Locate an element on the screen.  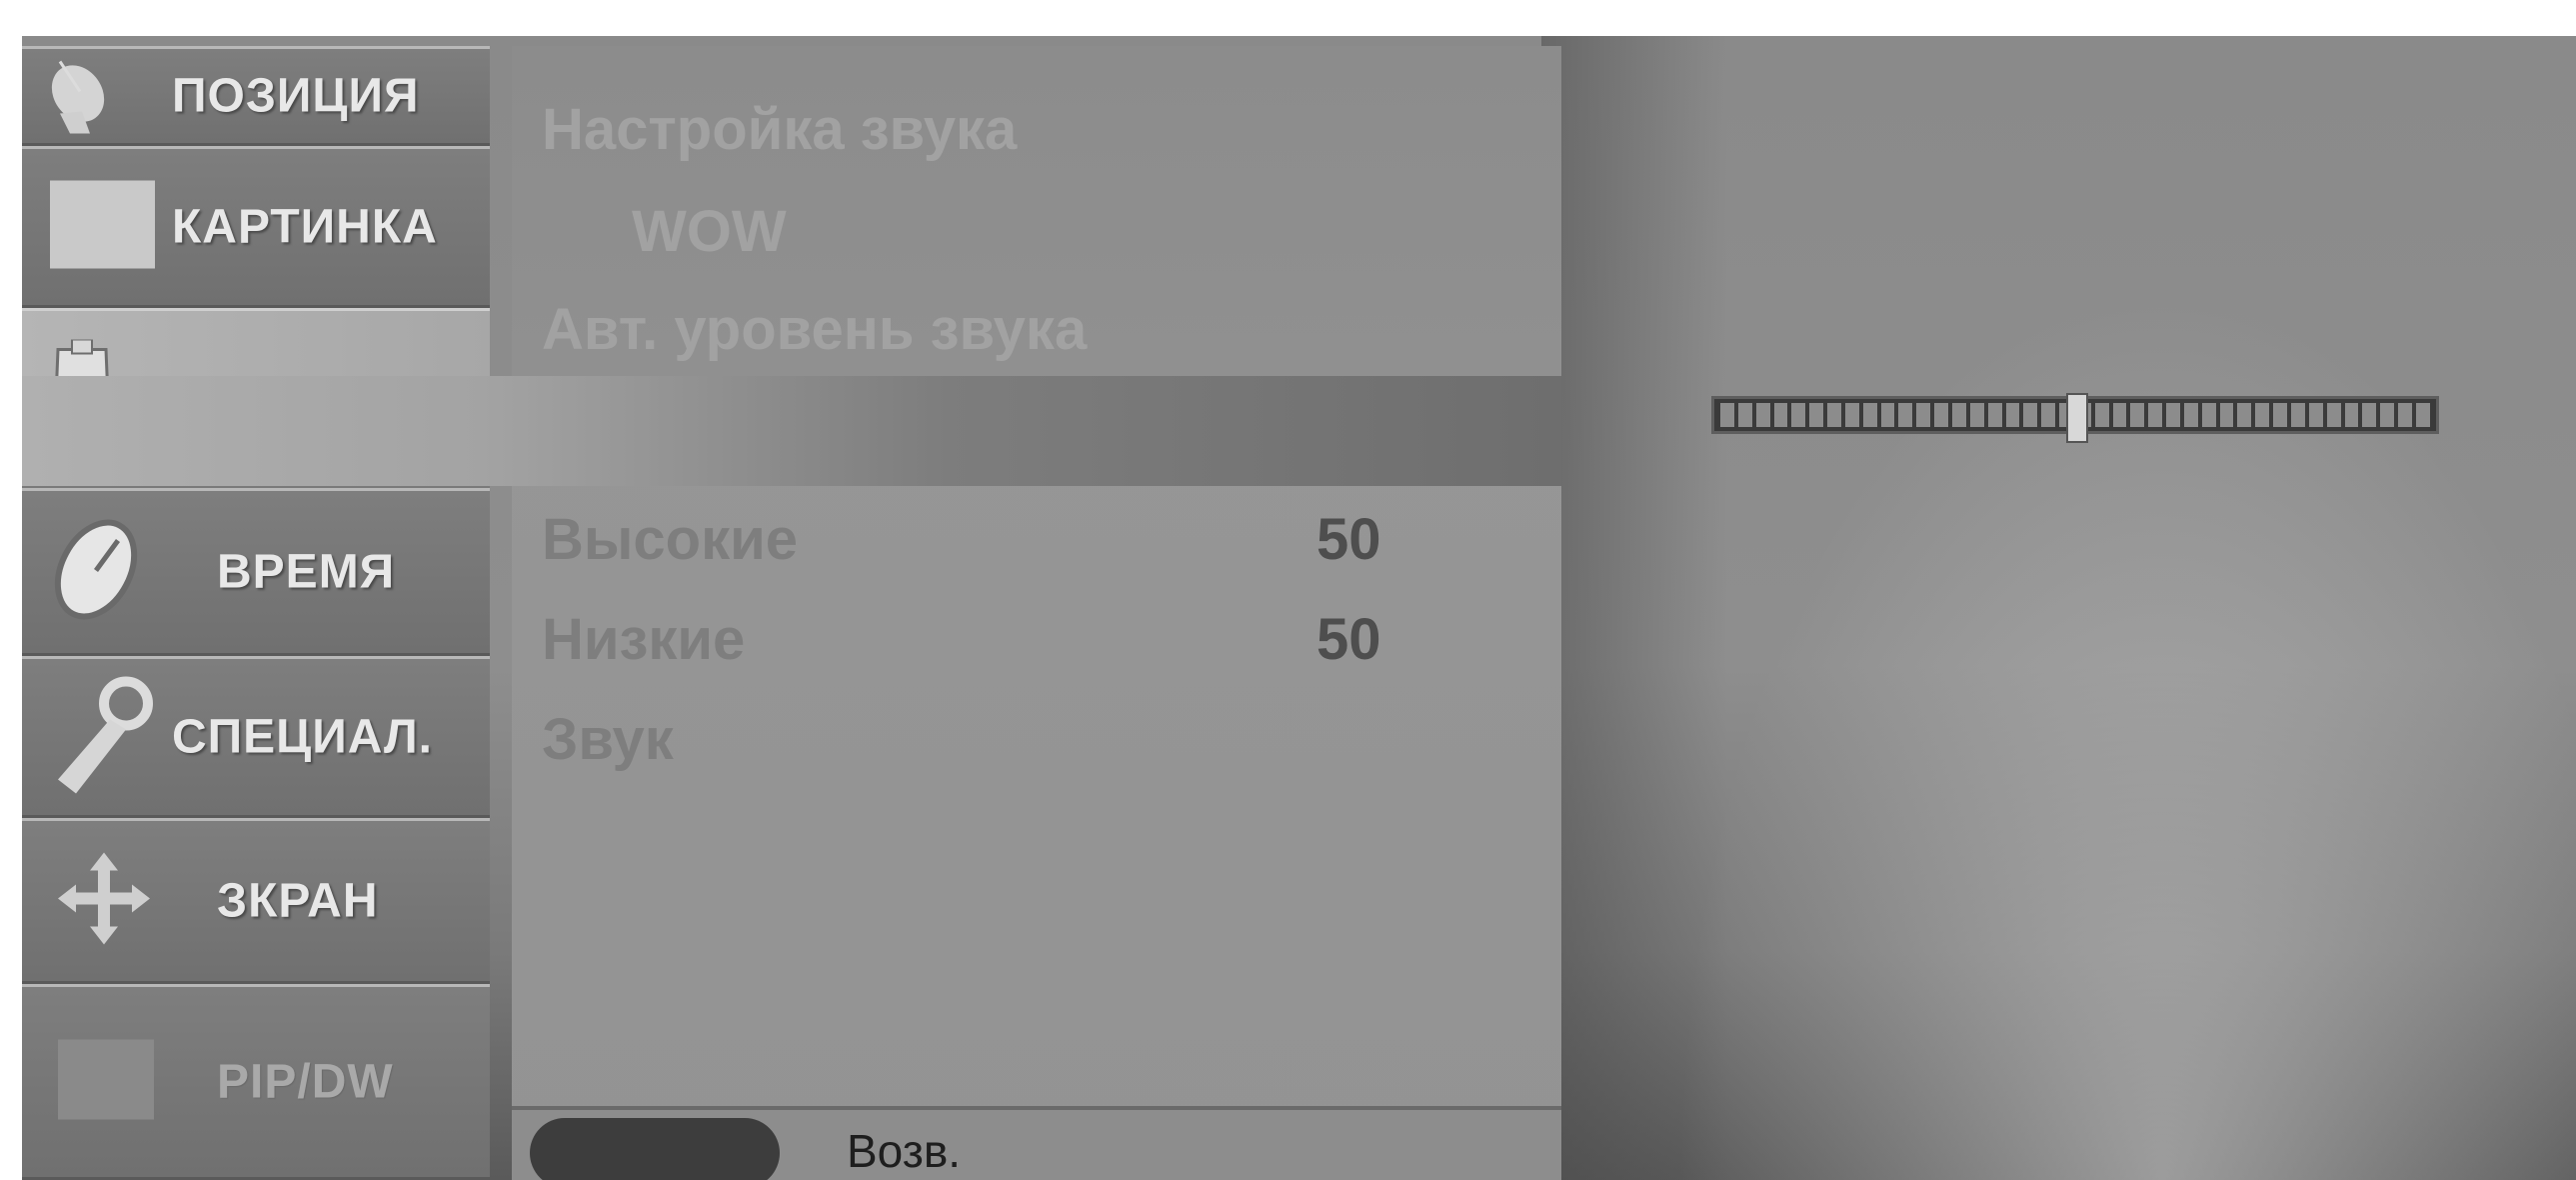
clock-icon is located at coordinates (96, 572).